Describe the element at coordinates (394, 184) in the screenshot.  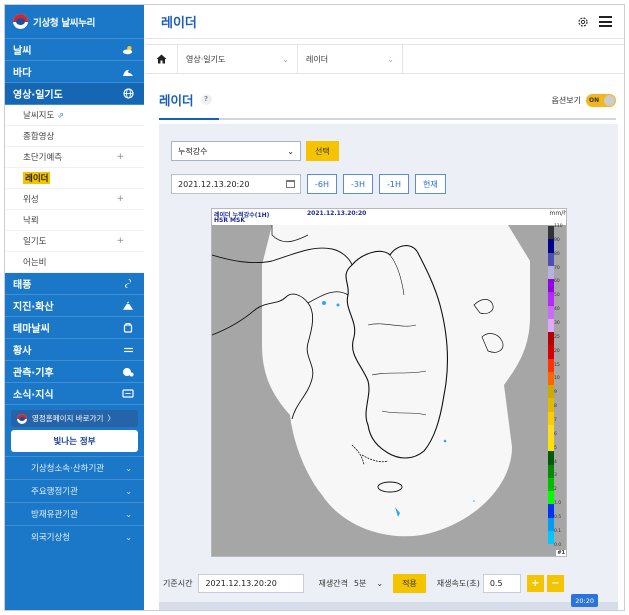
I see `step-minus-1h-button: -1H` at that location.